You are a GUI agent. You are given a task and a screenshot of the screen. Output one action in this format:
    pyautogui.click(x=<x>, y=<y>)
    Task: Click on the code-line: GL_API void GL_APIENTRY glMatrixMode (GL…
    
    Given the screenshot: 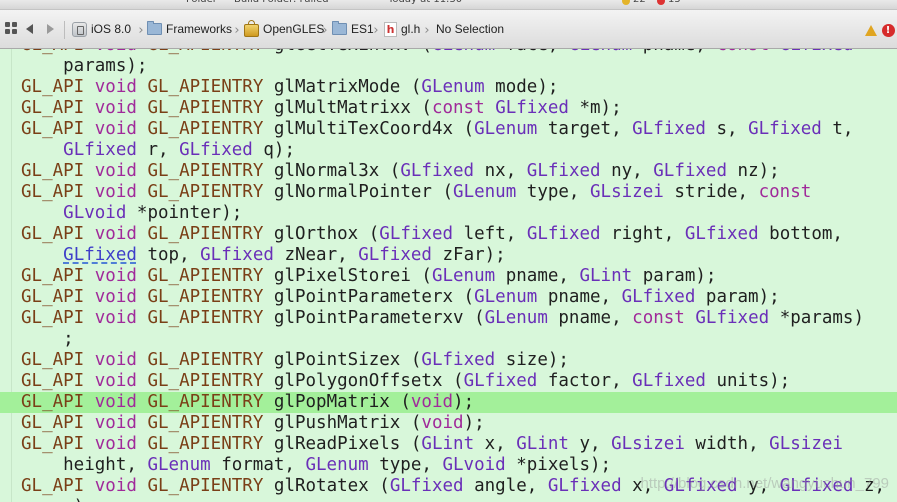 What is the action you would take?
    pyautogui.click(x=448, y=87)
    